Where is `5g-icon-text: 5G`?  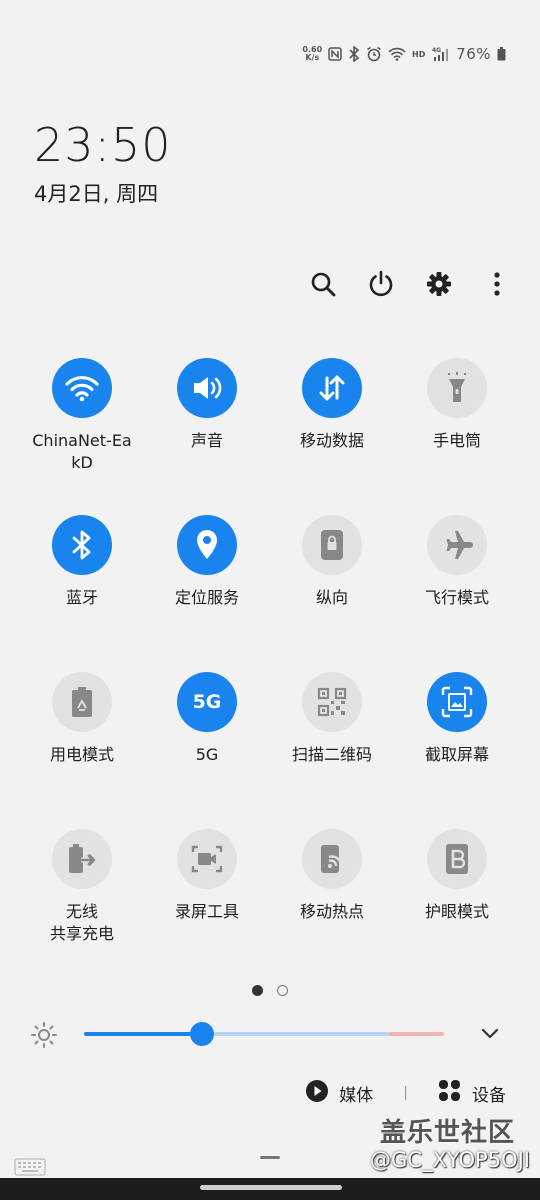 5g-icon-text: 5G is located at coordinates (207, 702).